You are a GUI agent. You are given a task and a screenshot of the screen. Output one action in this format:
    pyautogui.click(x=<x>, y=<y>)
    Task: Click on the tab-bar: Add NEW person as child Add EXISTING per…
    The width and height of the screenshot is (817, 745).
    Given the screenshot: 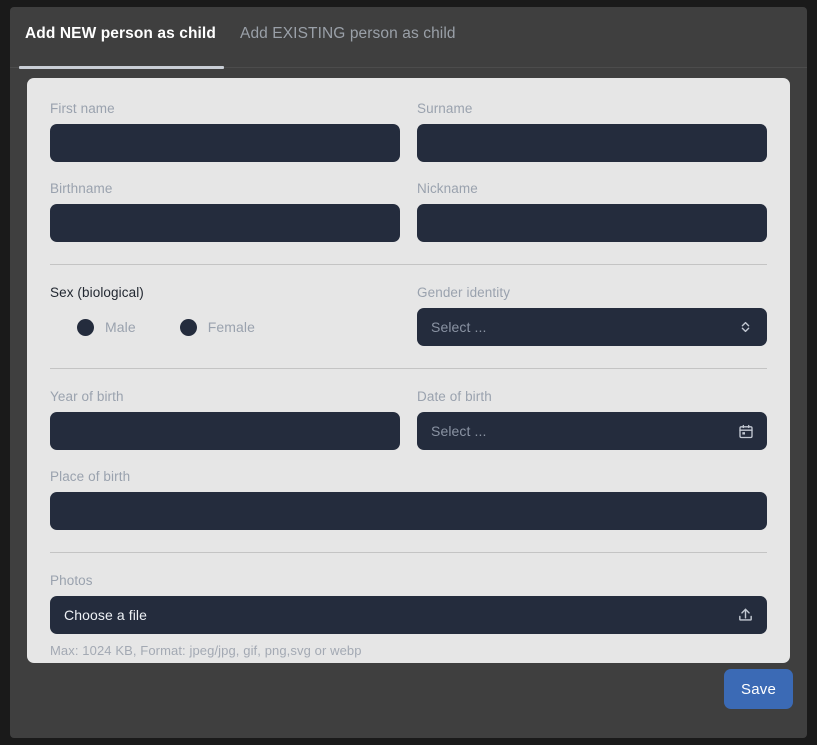 What is the action you would take?
    pyautogui.click(x=408, y=38)
    